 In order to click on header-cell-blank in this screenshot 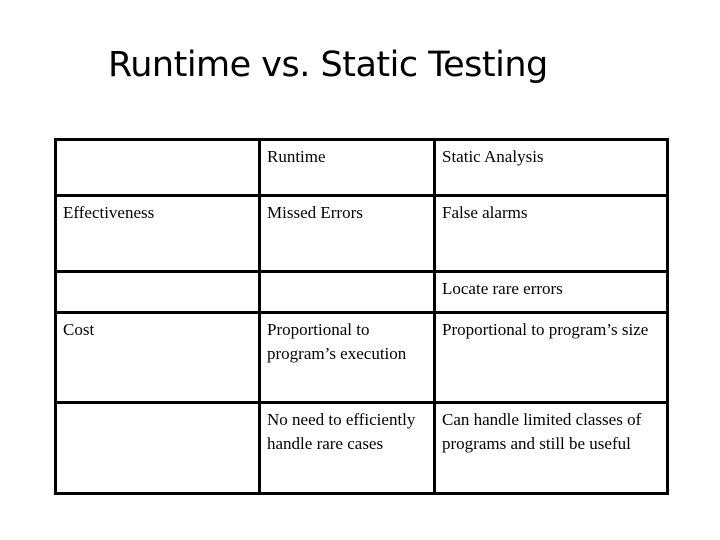, I will do `click(157, 167)`.